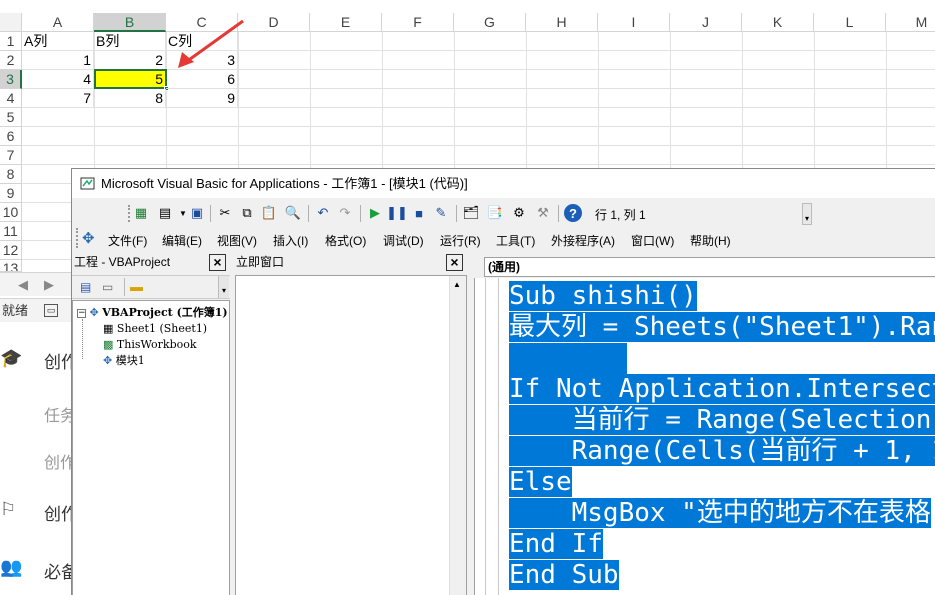  What do you see at coordinates (11, 212) in the screenshot?
I see `row-header-10: 10` at bounding box center [11, 212].